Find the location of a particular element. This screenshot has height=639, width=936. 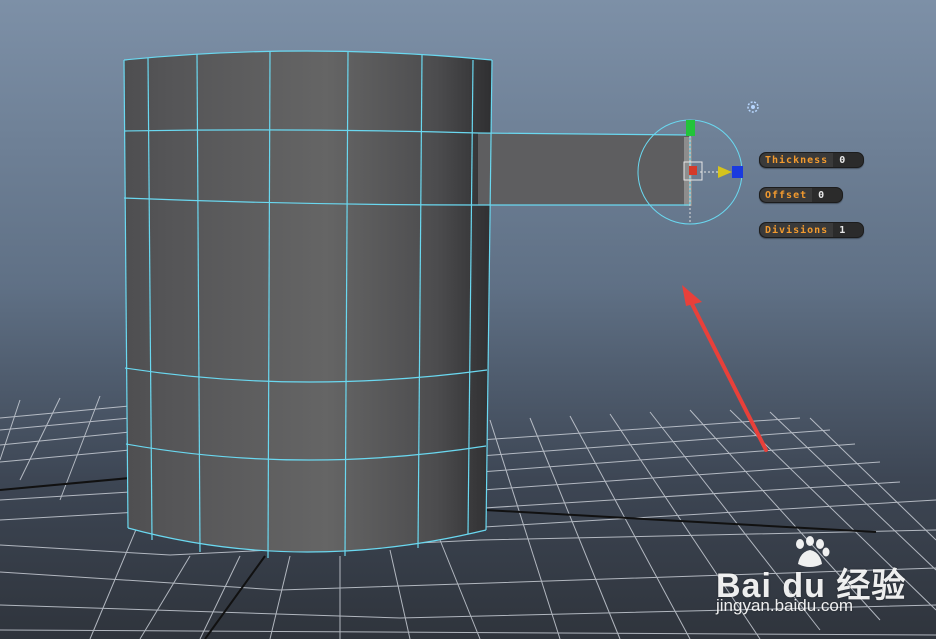

offset-field: Offset 0 is located at coordinates (801, 195).